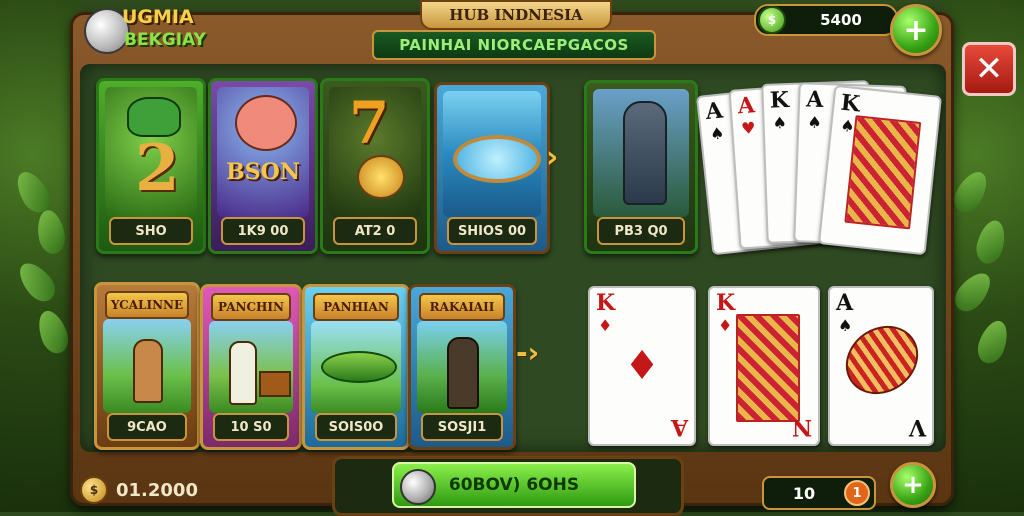  I want to click on playing-card-king: K ♦ N, so click(764, 366).